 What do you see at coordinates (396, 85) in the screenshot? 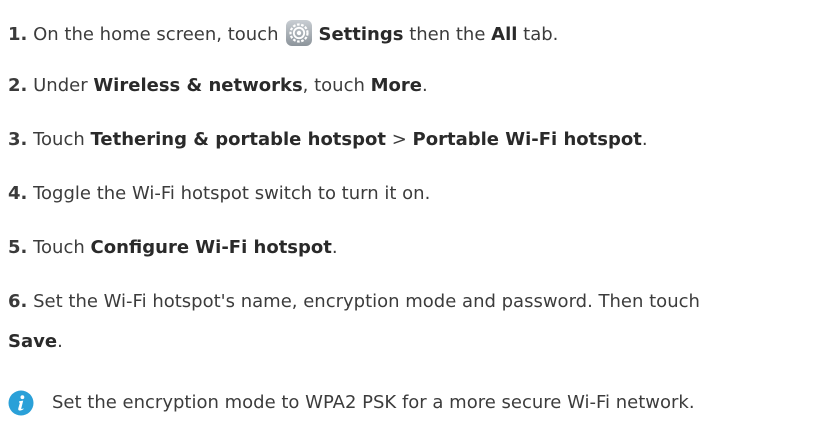
I see `bold-term: More` at bounding box center [396, 85].